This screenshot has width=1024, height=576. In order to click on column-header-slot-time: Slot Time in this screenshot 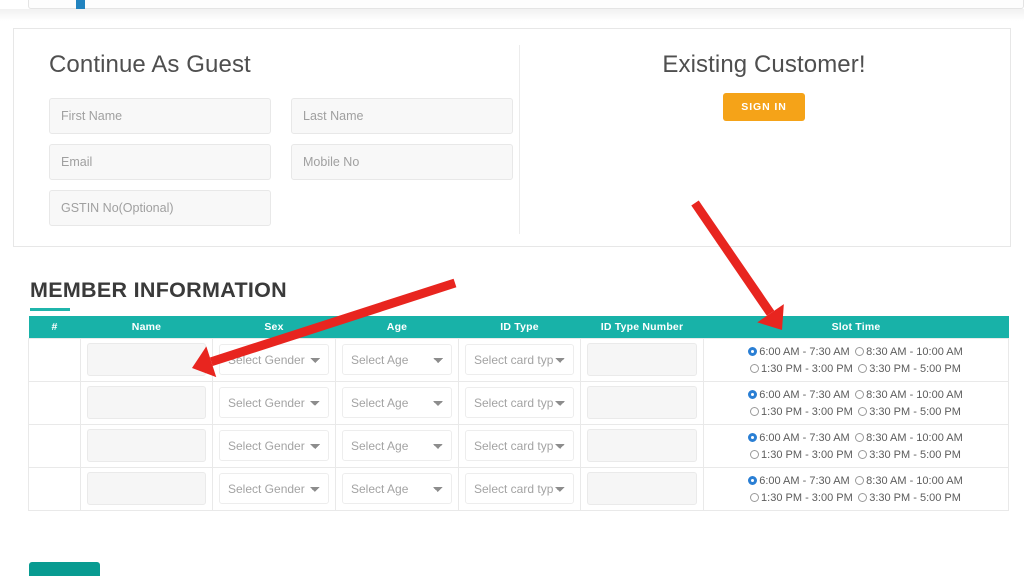, I will do `click(856, 327)`.